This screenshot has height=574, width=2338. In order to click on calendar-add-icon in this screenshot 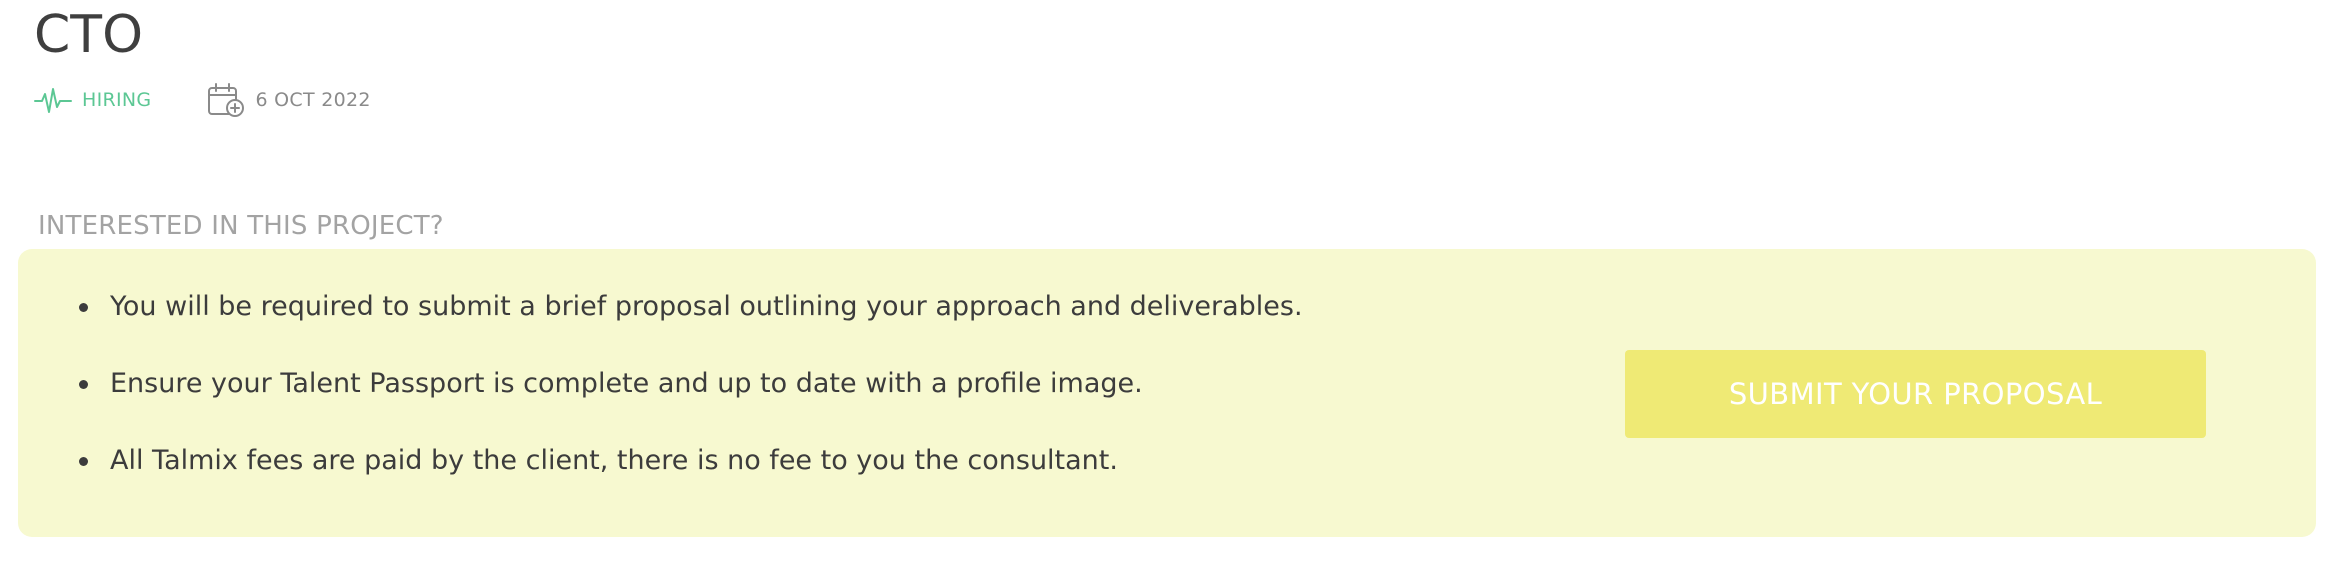, I will do `click(226, 100)`.